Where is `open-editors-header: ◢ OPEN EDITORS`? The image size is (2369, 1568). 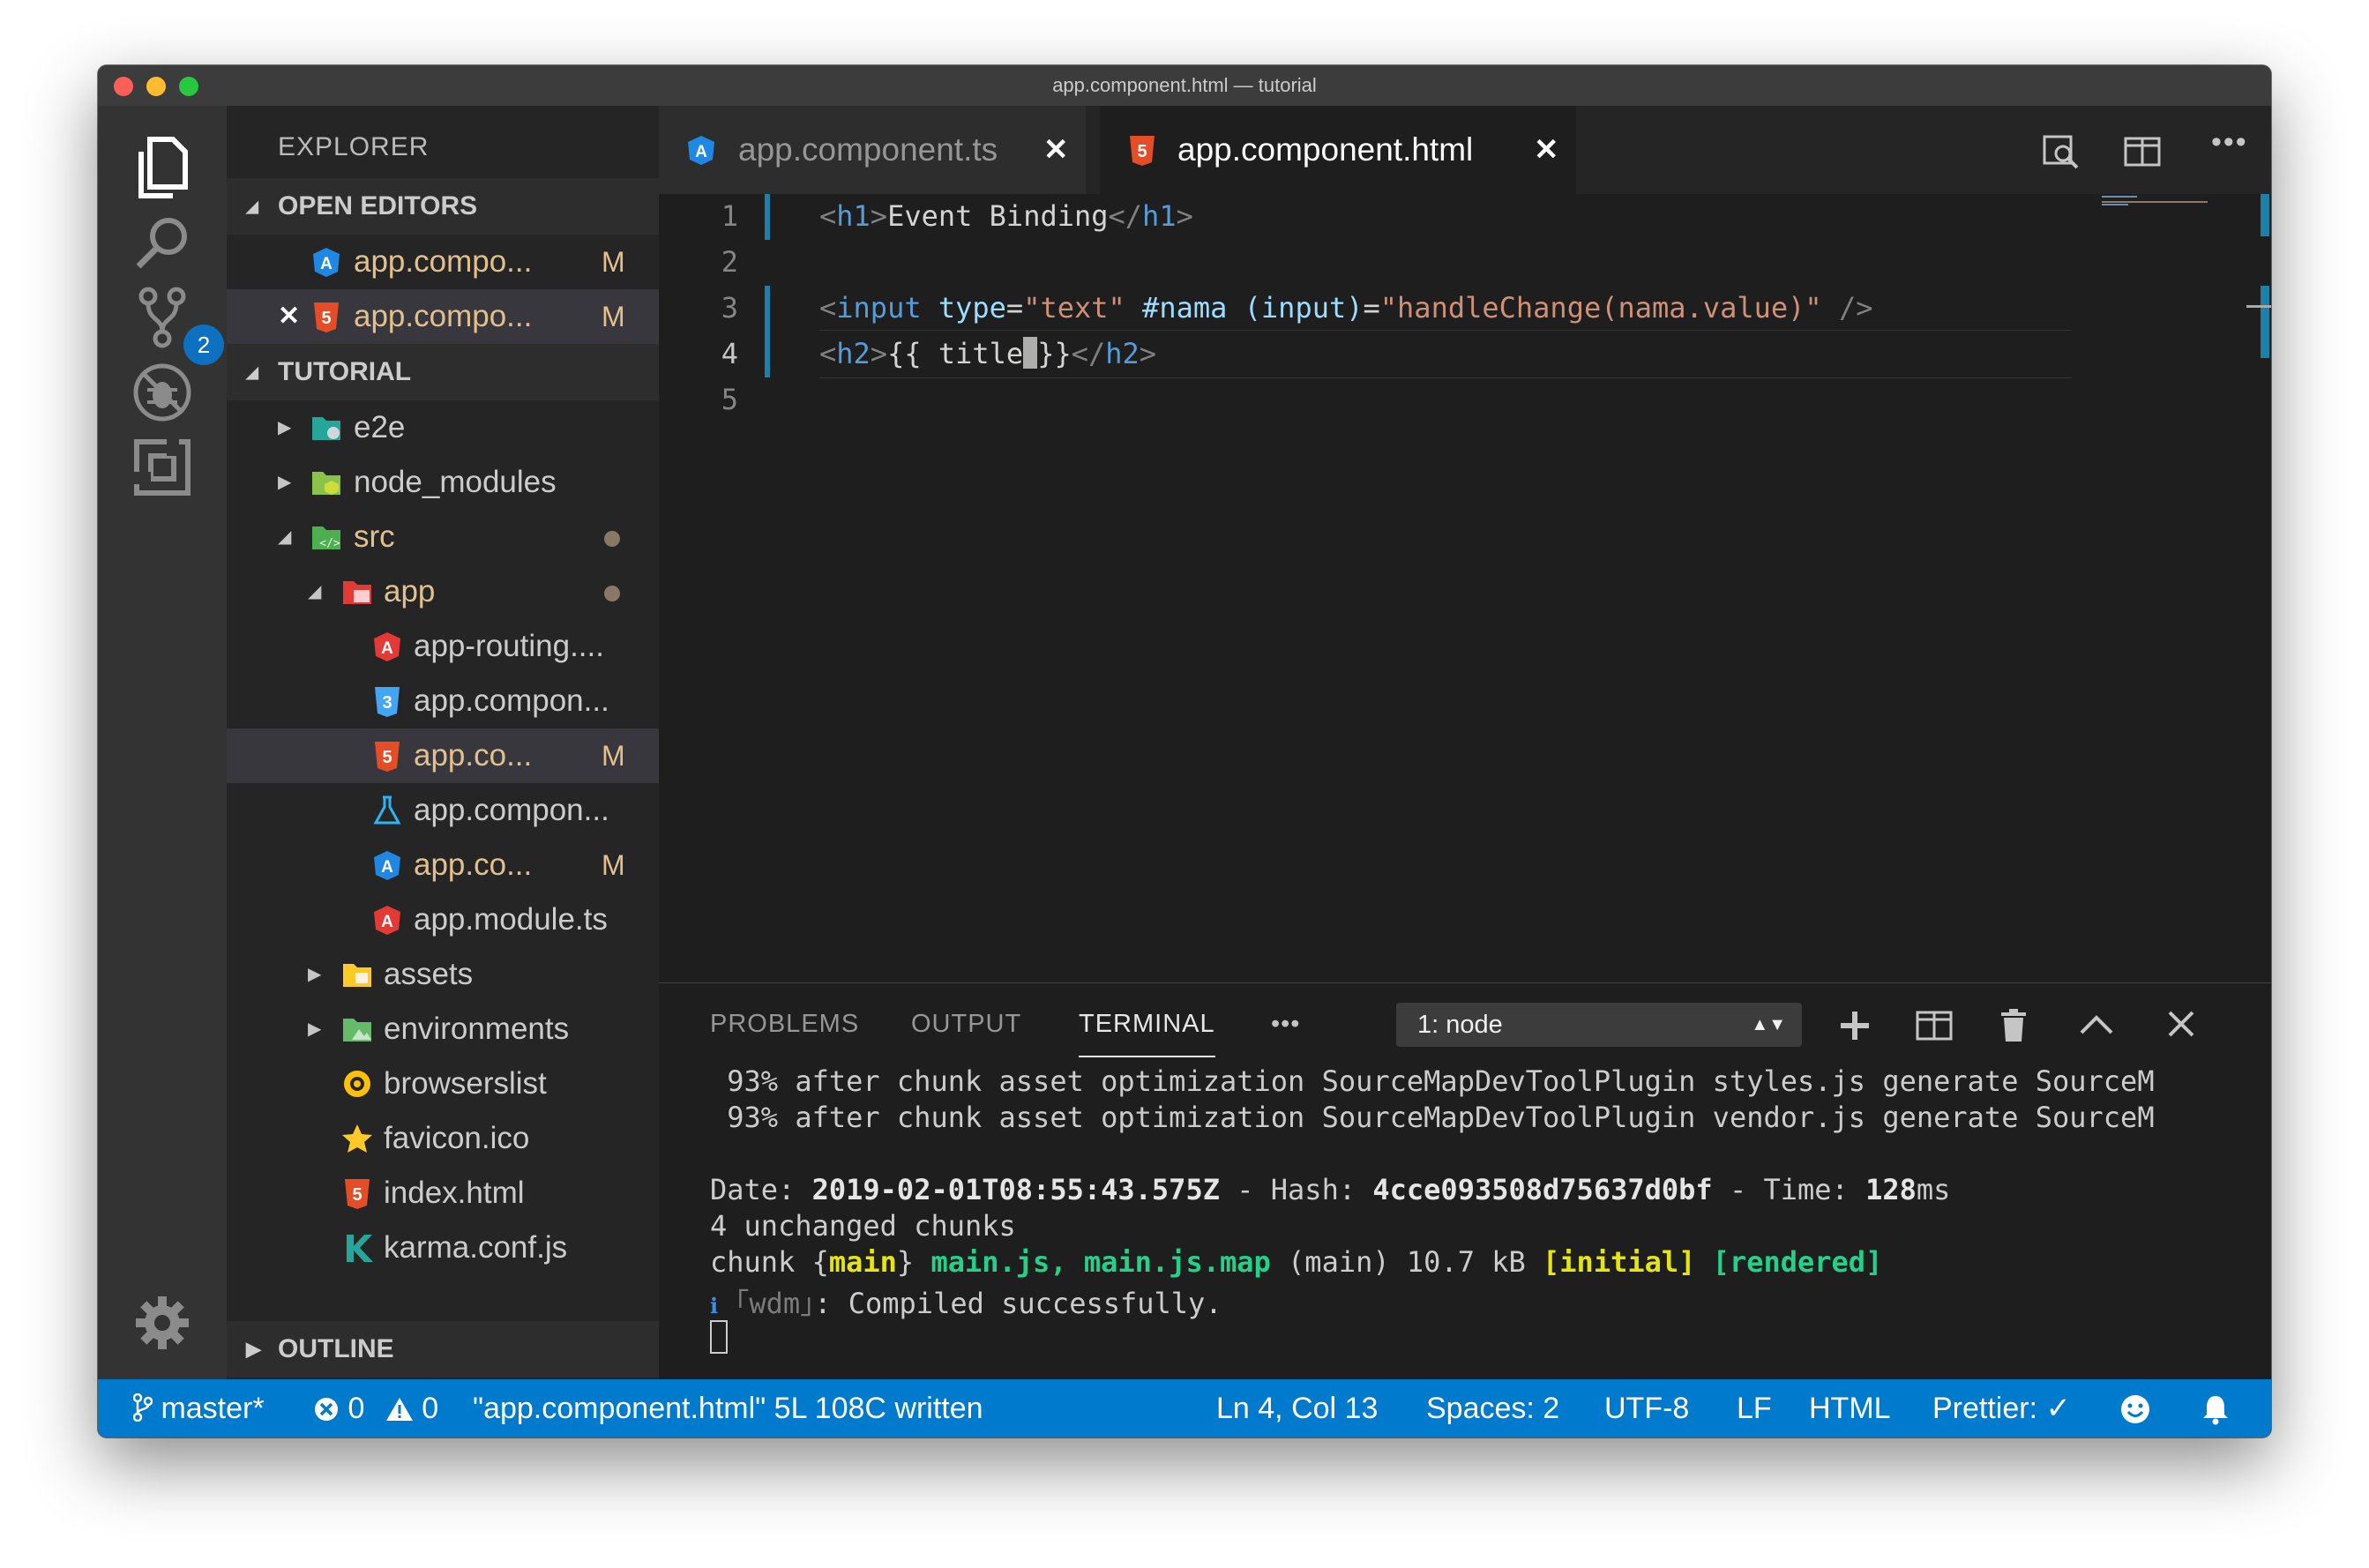 open-editors-header: ◢ OPEN EDITORS is located at coordinates (443, 206).